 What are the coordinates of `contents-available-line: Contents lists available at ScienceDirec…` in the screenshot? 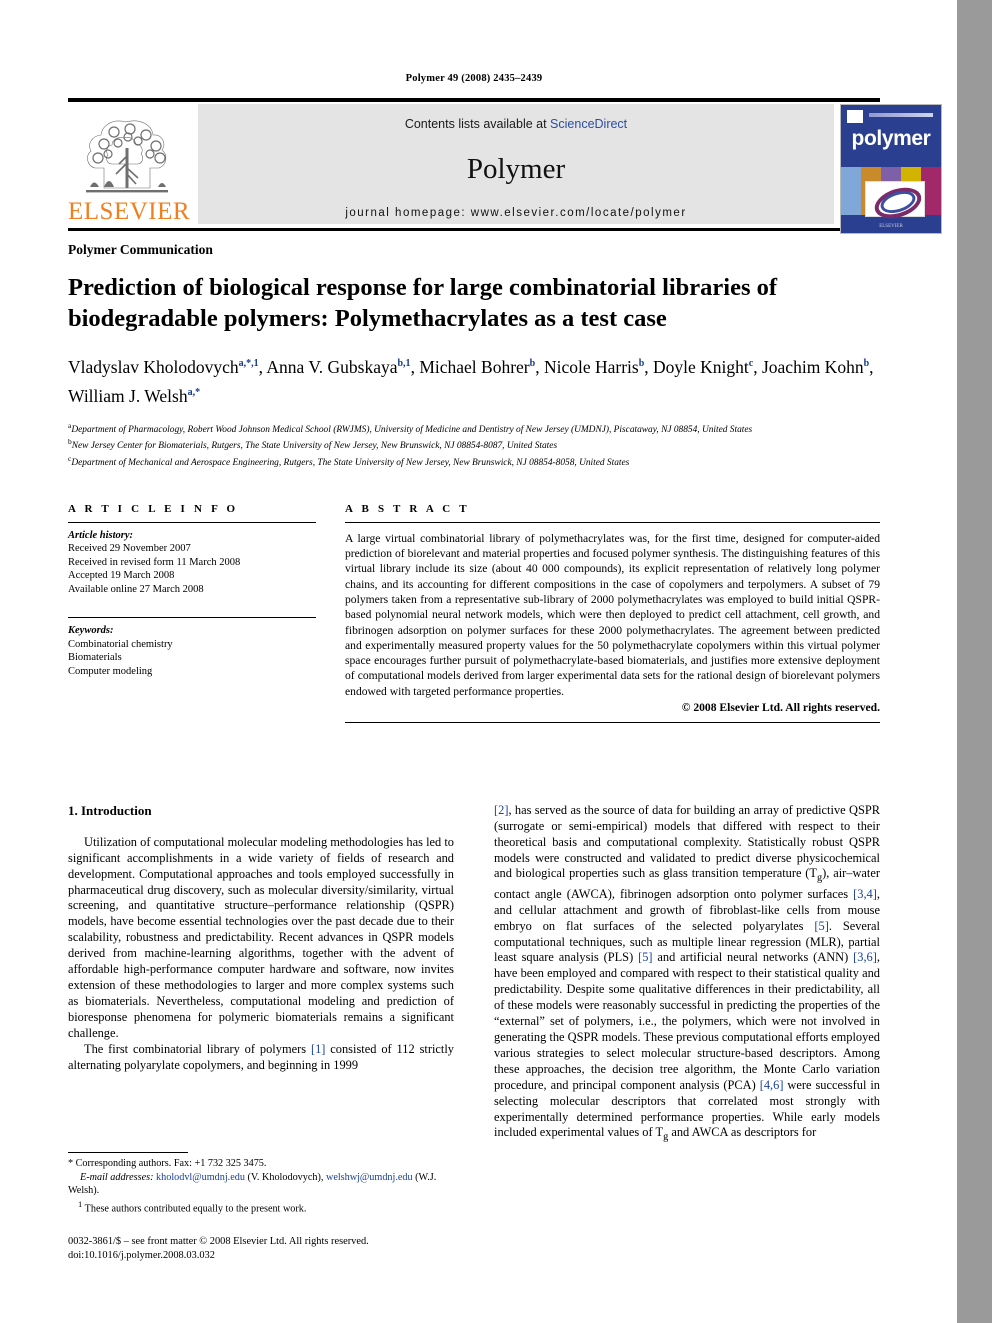 It's located at (516, 124).